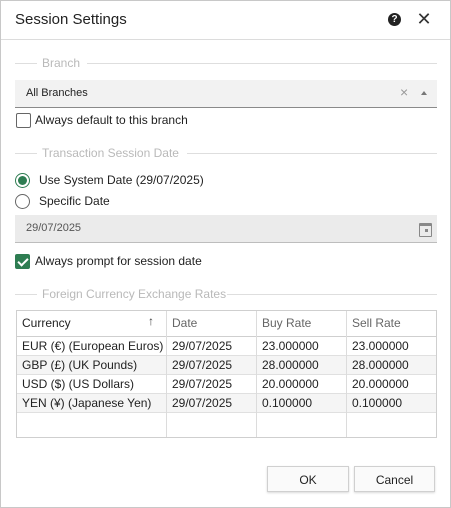  I want to click on cell-sell-rate: 28.000000, so click(380, 365).